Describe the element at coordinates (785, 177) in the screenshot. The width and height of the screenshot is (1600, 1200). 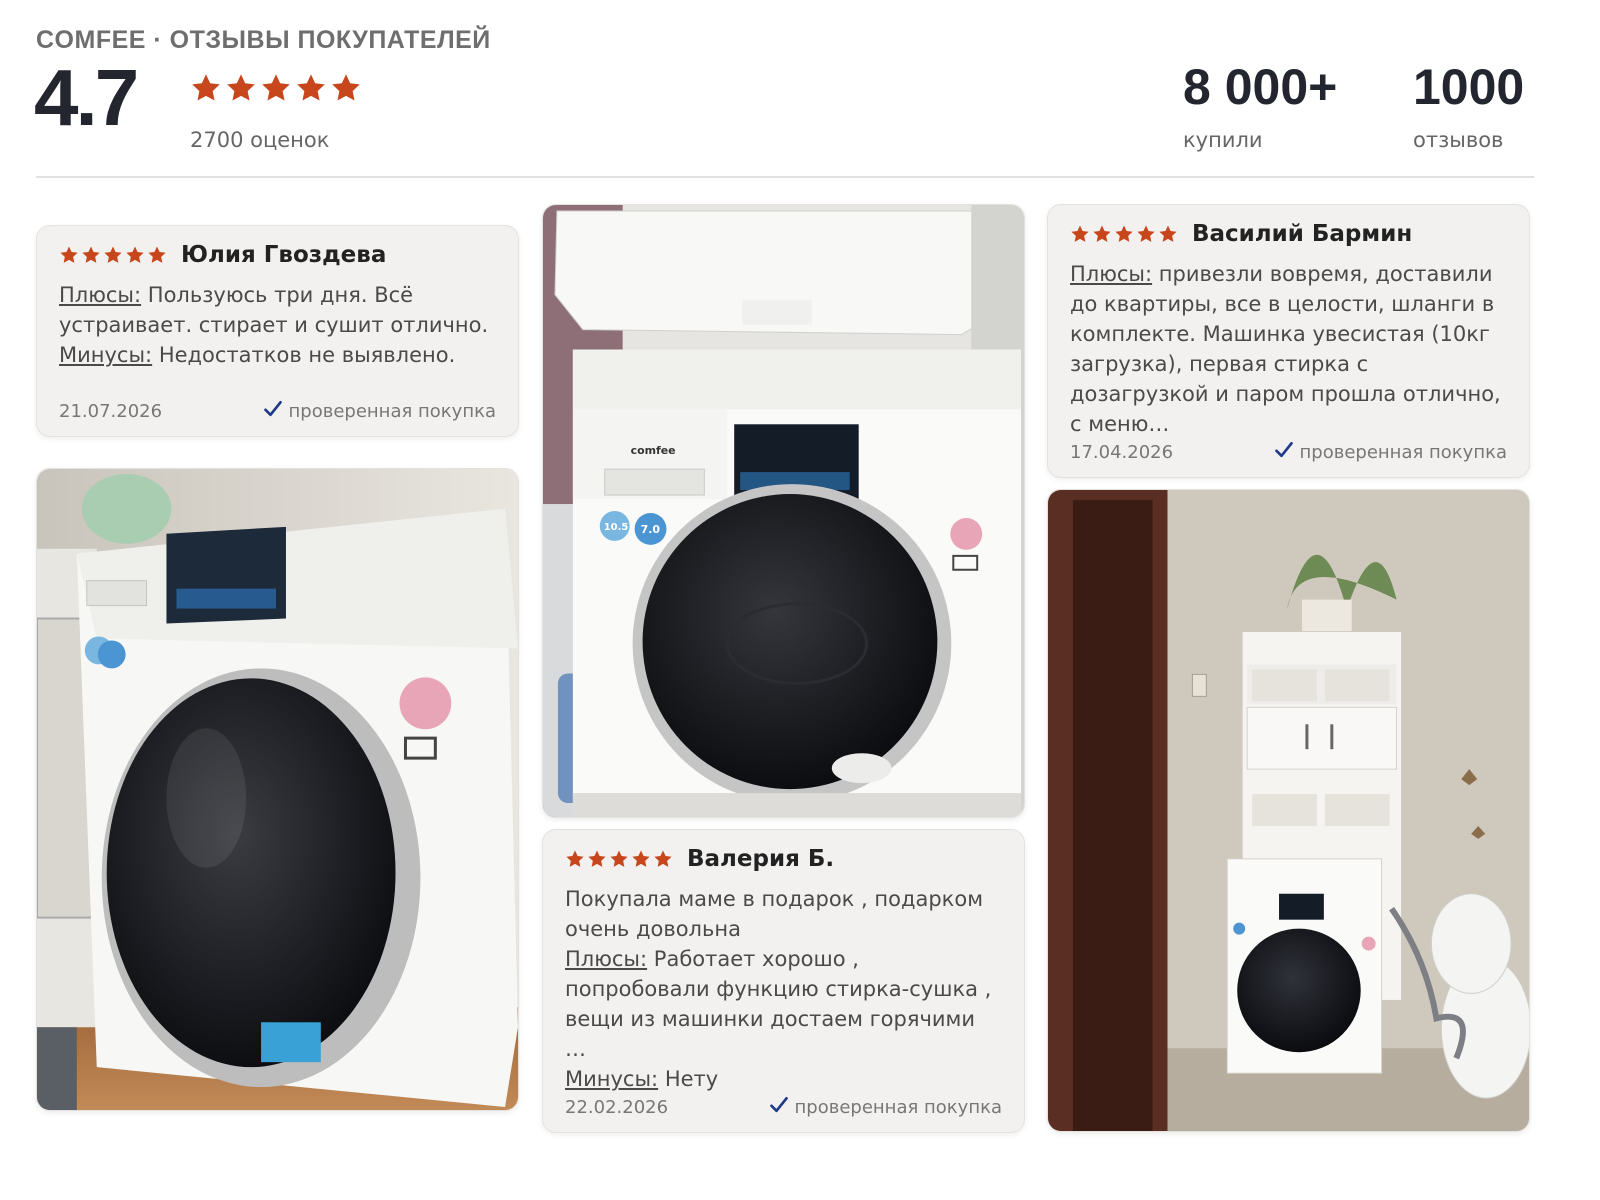
I see `header-divider` at that location.